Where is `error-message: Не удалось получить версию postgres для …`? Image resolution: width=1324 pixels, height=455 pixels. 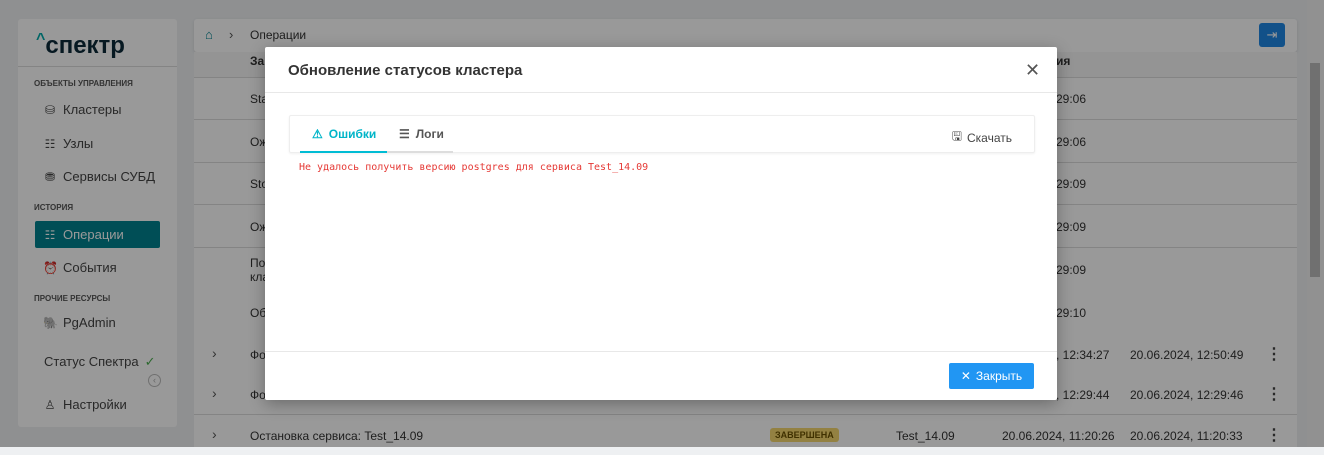 error-message: Не удалось получить версию postgres для … is located at coordinates (474, 167).